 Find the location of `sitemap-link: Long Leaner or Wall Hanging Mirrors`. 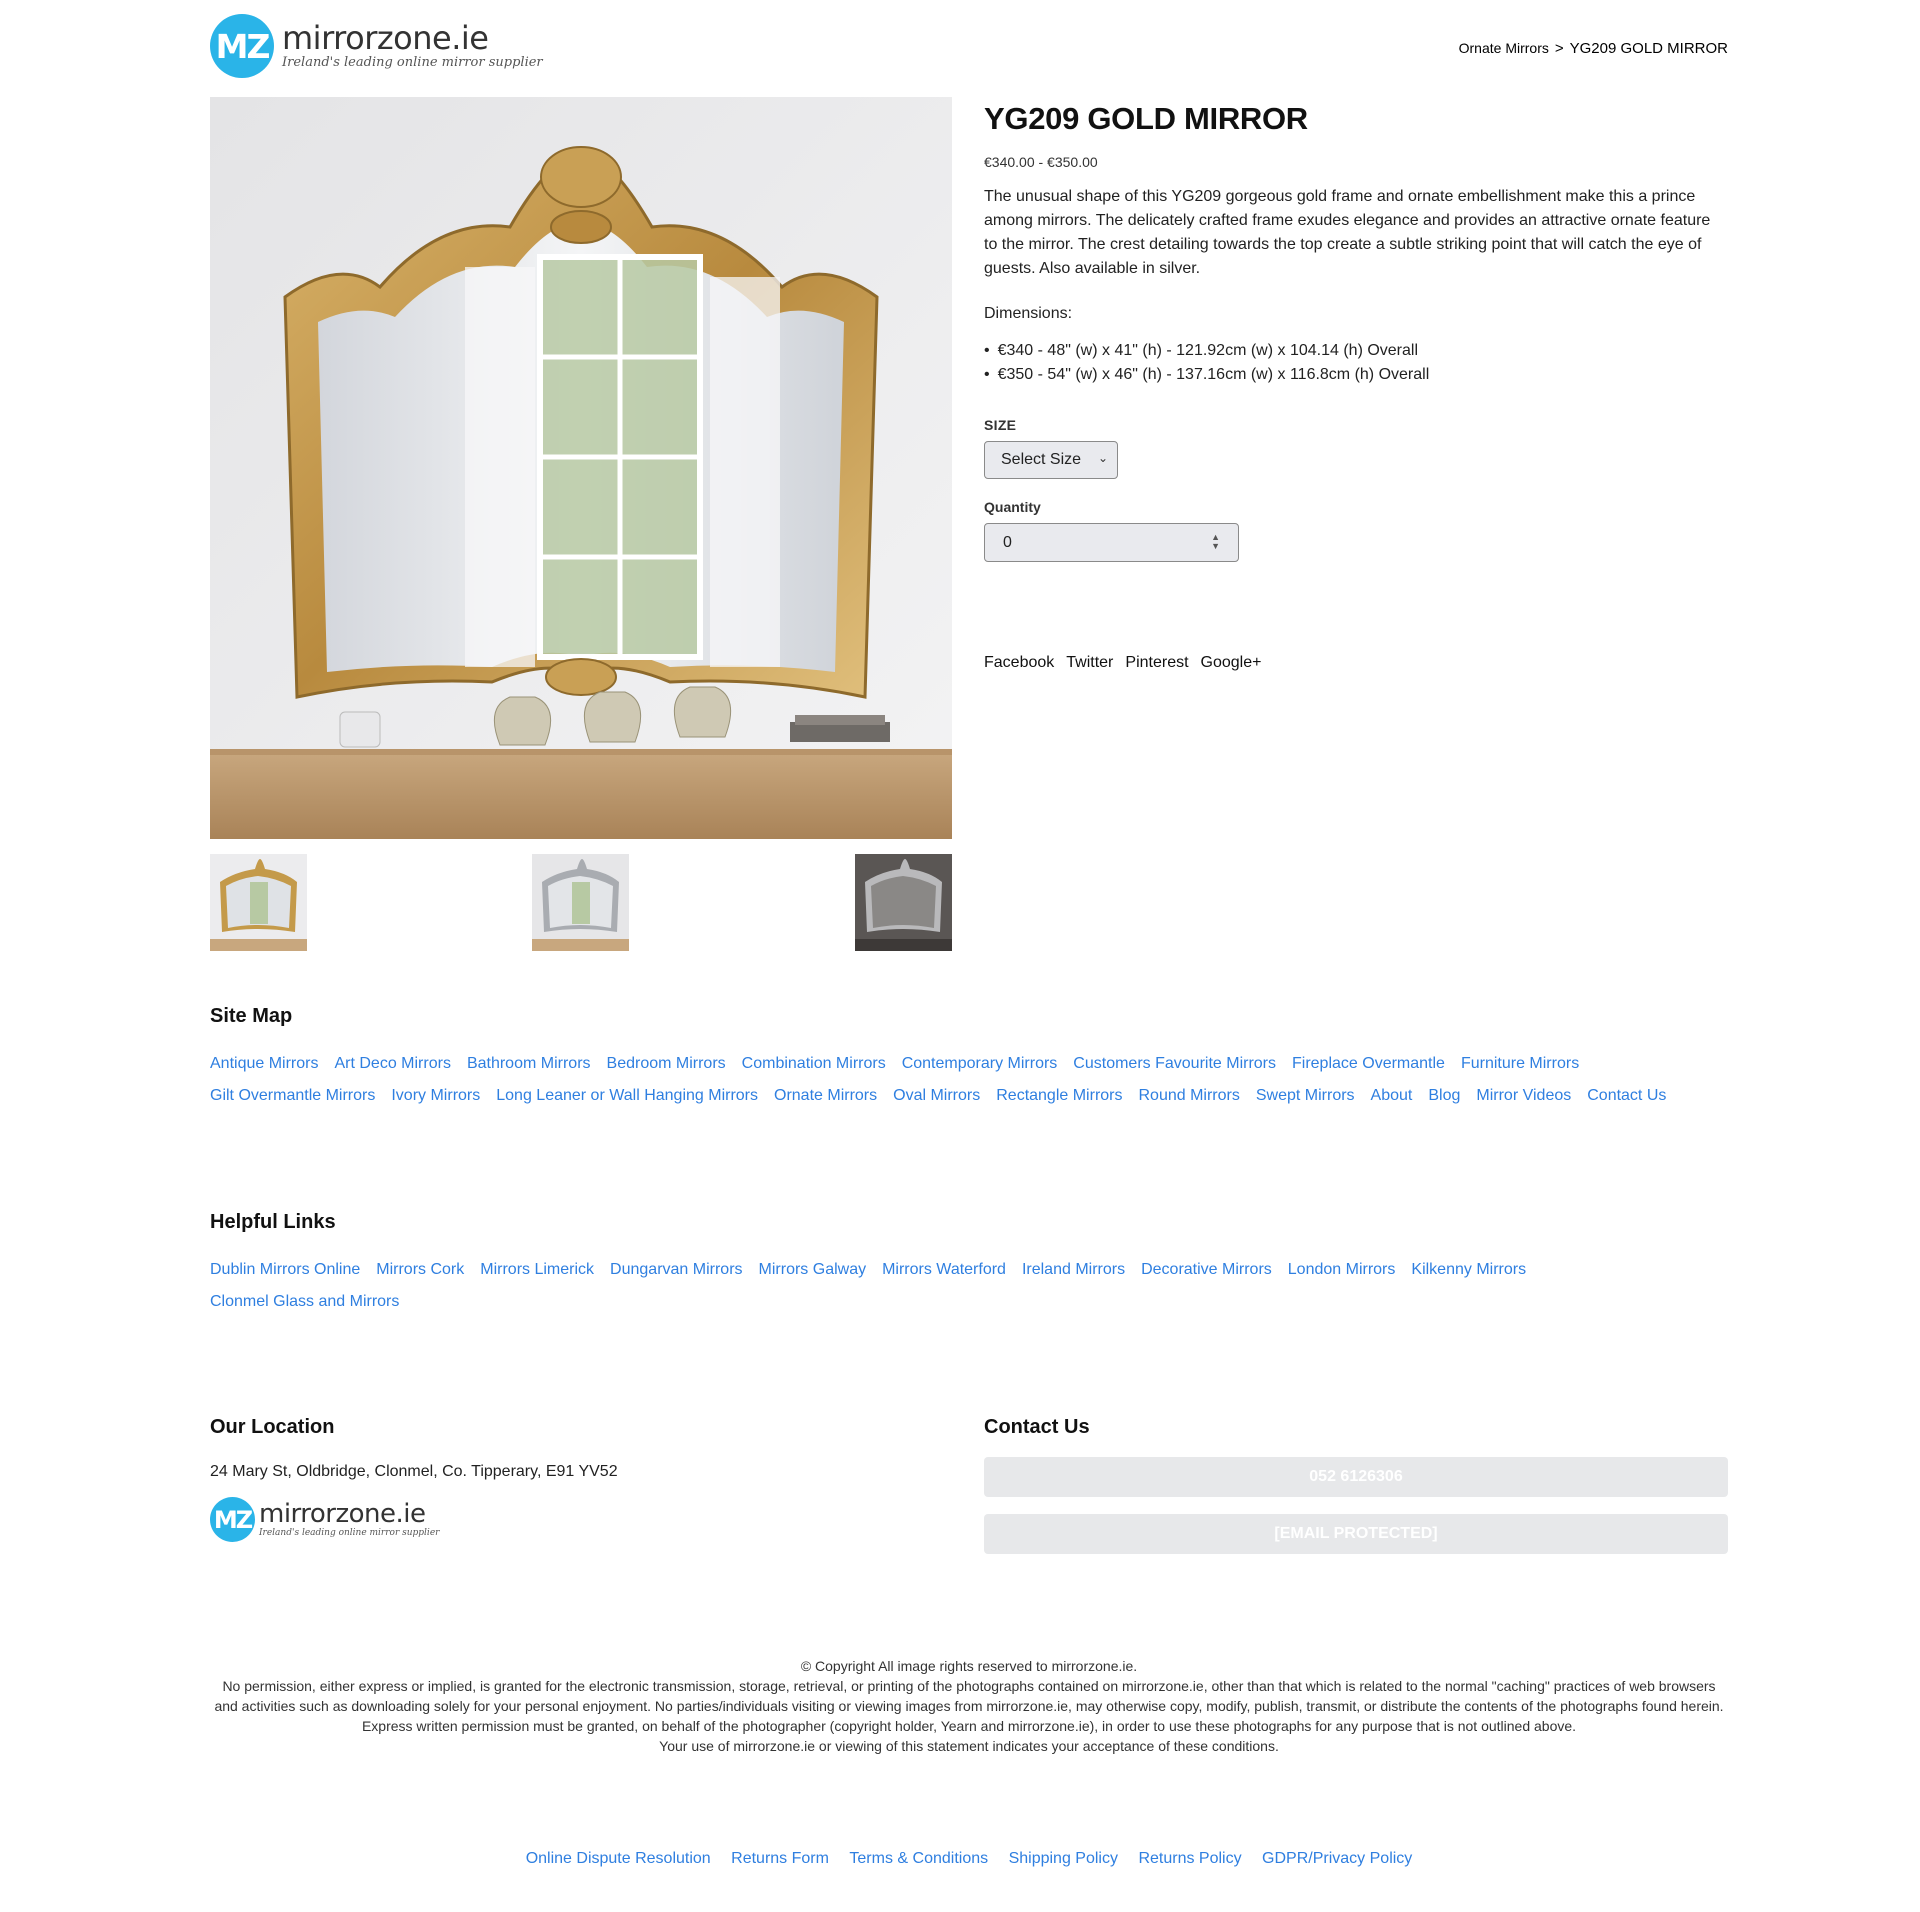

sitemap-link: Long Leaner or Wall Hanging Mirrors is located at coordinates (627, 1096).